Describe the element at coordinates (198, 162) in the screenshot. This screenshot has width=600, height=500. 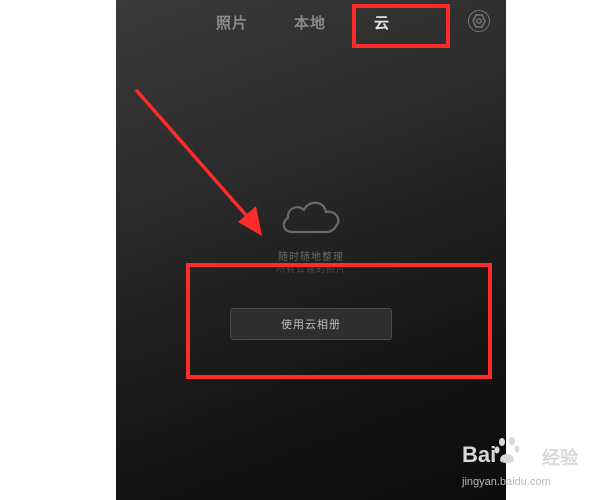
I see `annotation-arrow` at that location.